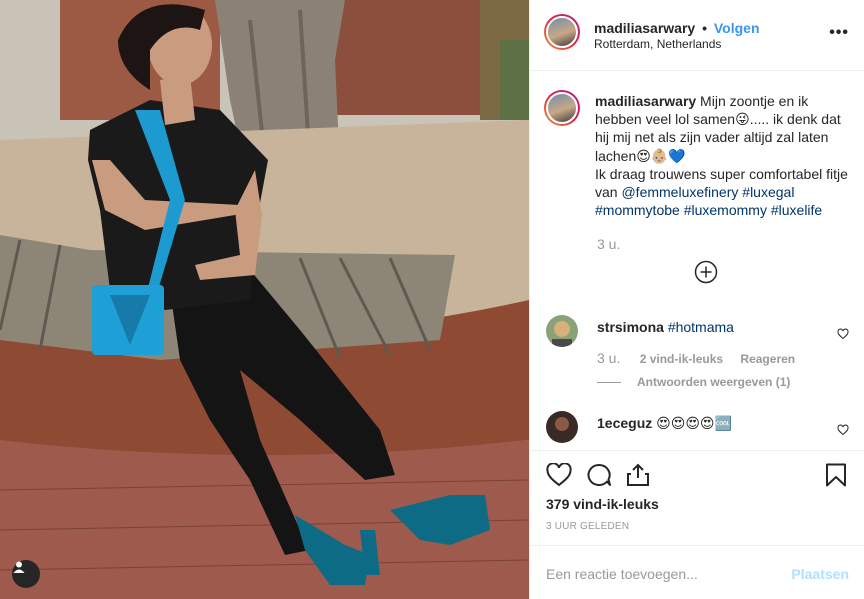  I want to click on caption-avatar, so click(562, 108).